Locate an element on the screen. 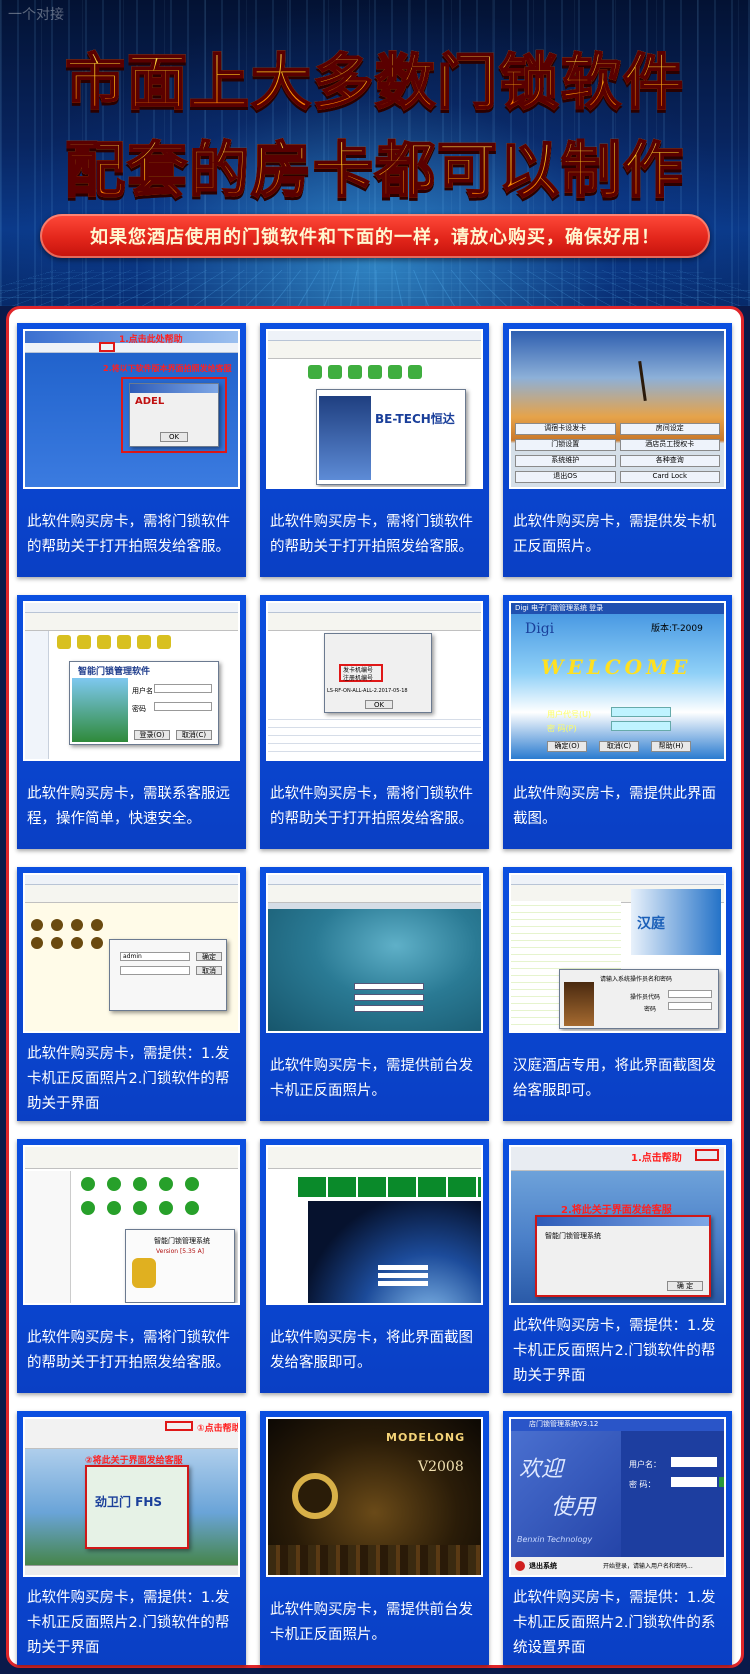  register-id-label: 注册机编号 is located at coordinates (358, 678).